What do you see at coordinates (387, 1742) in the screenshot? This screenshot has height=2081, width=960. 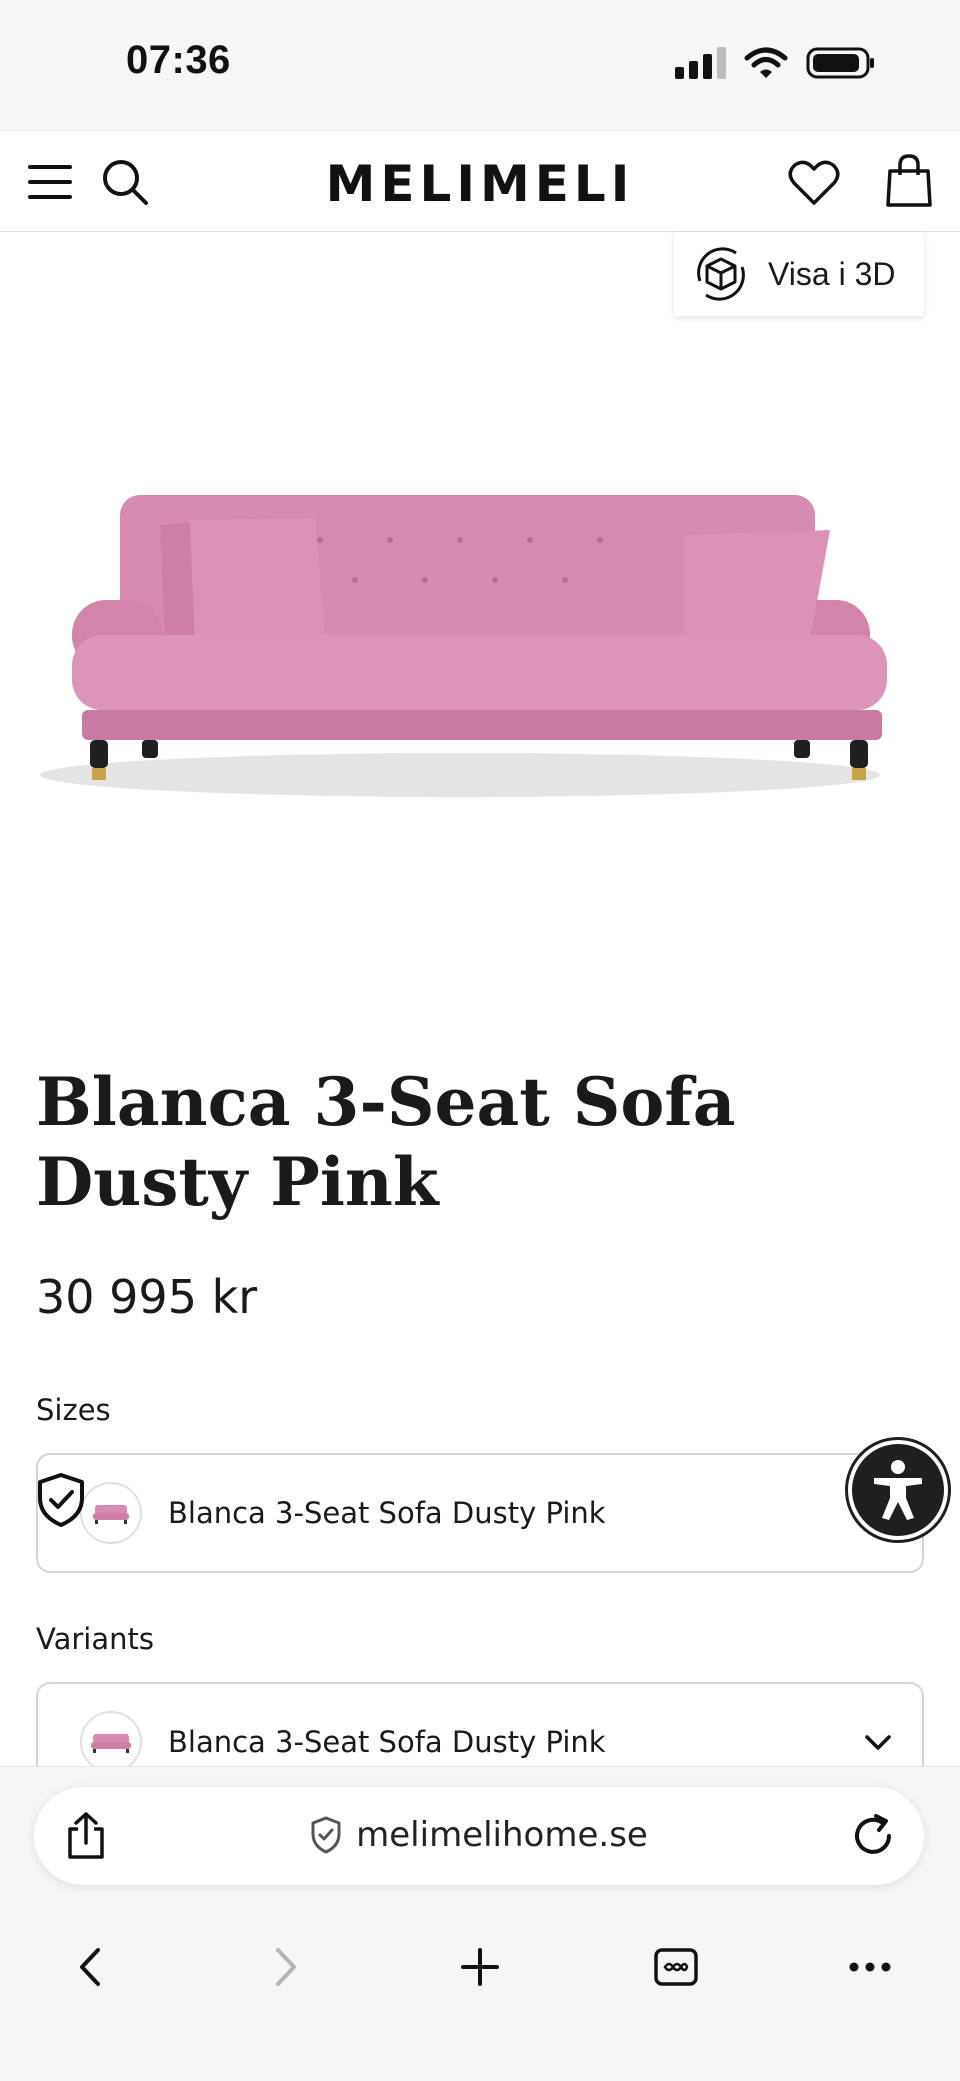 I see `variants-selected-label: Blanca 3-Seat Sofa Dusty Pink` at bounding box center [387, 1742].